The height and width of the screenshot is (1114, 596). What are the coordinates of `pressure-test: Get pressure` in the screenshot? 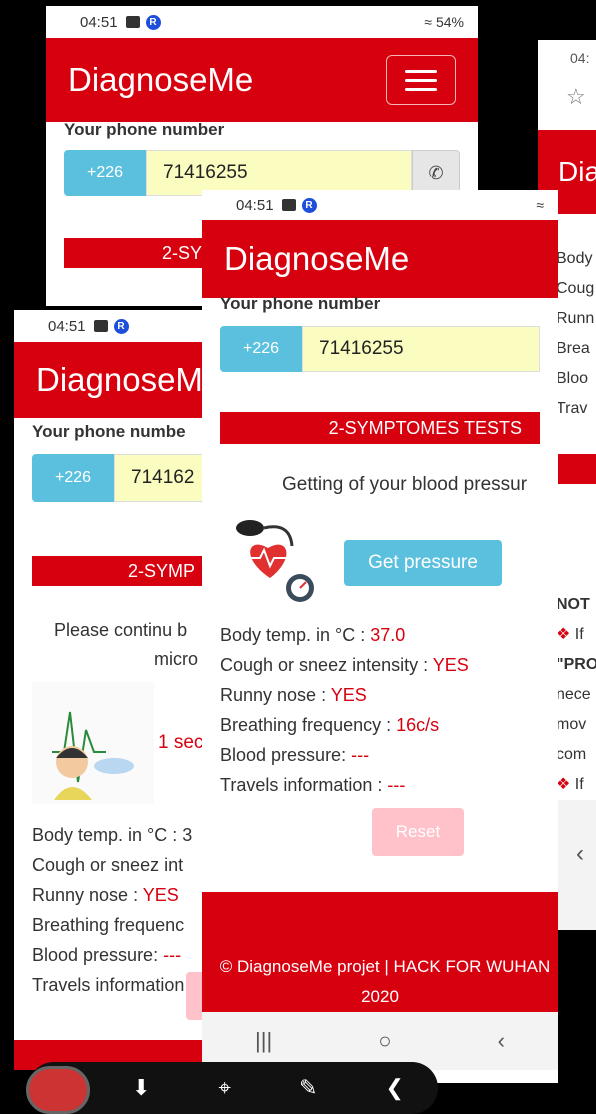 It's located at (380, 565).